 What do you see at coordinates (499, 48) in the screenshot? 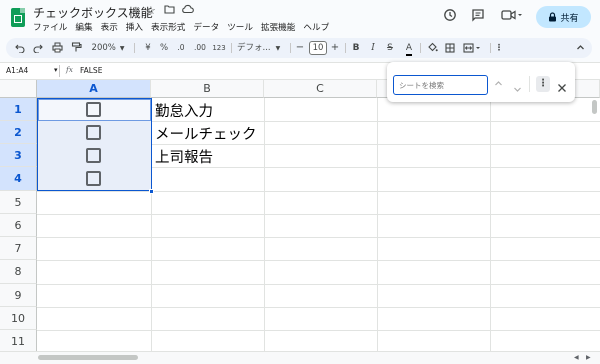
I see `more-options-icon: ⋮` at bounding box center [499, 48].